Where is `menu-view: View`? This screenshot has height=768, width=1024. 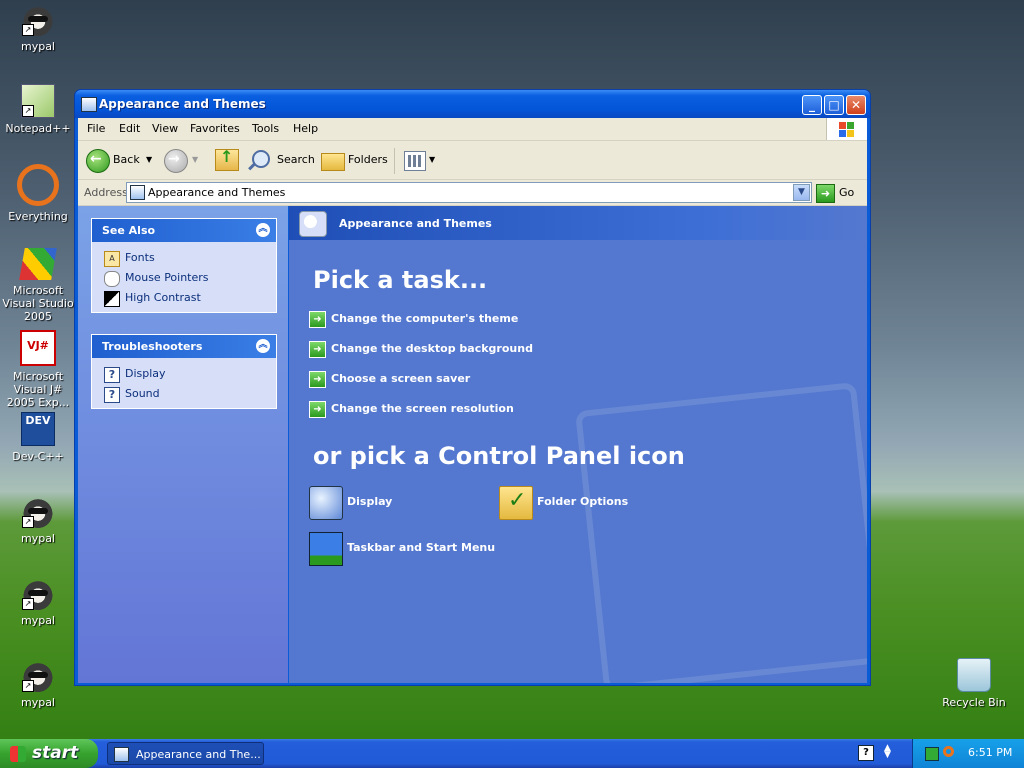
menu-view: View is located at coordinates (165, 128).